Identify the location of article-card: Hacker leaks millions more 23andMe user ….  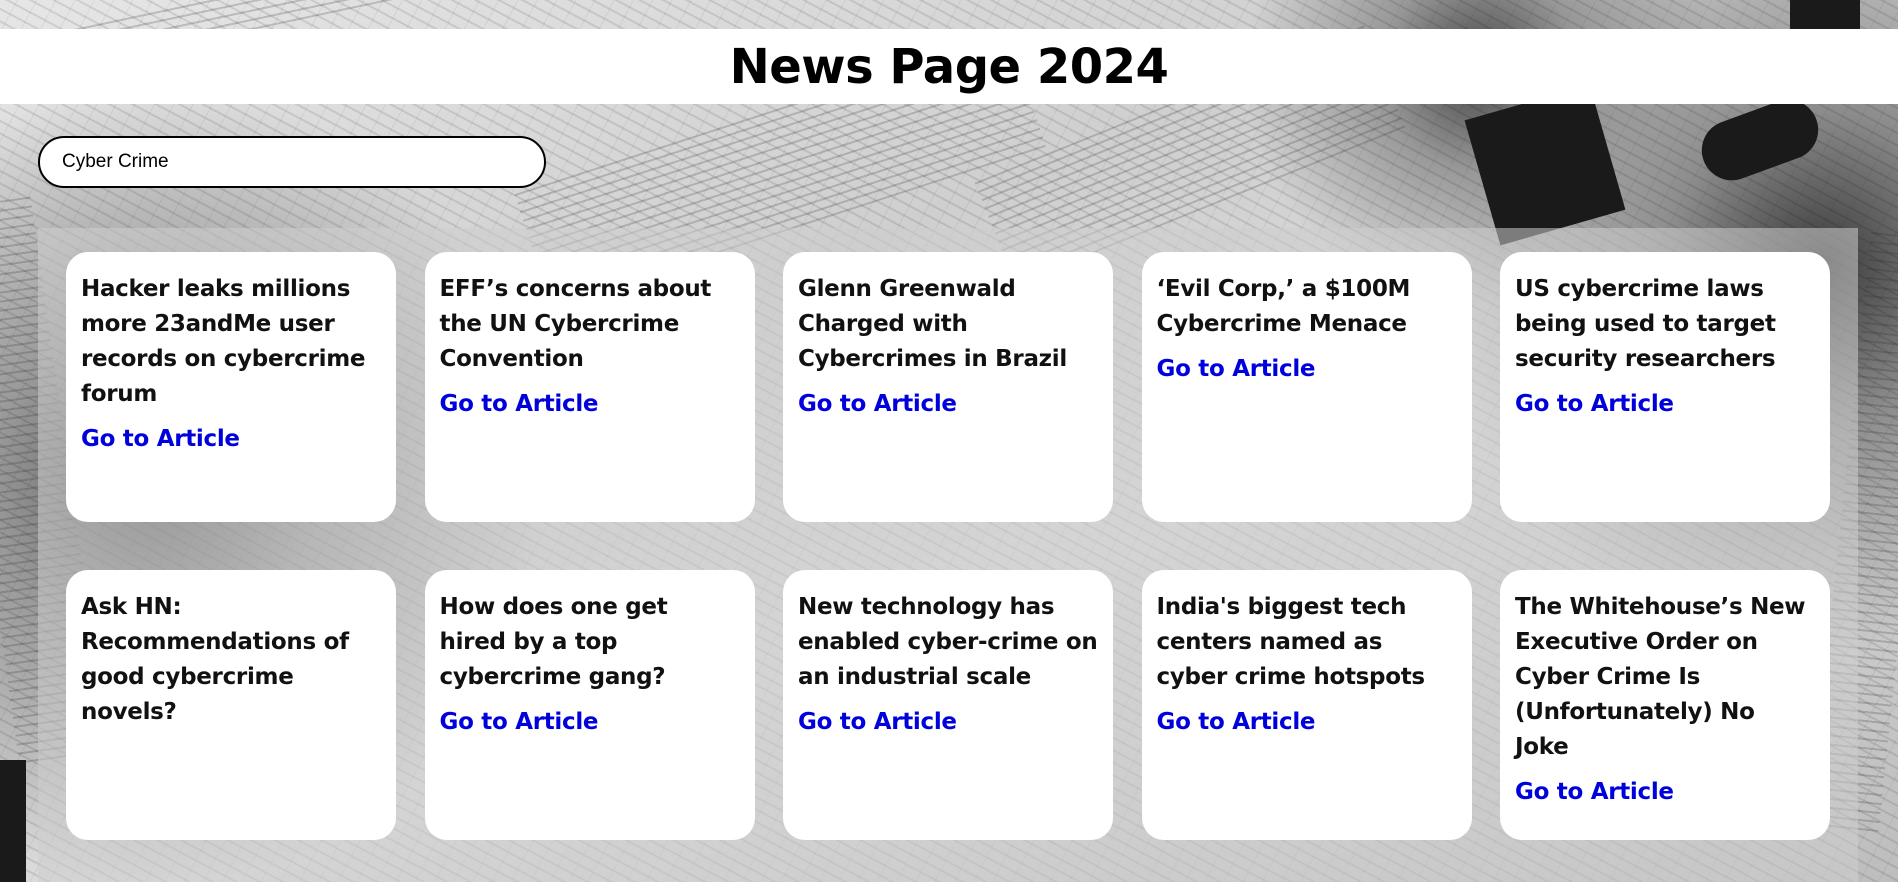
(231, 387).